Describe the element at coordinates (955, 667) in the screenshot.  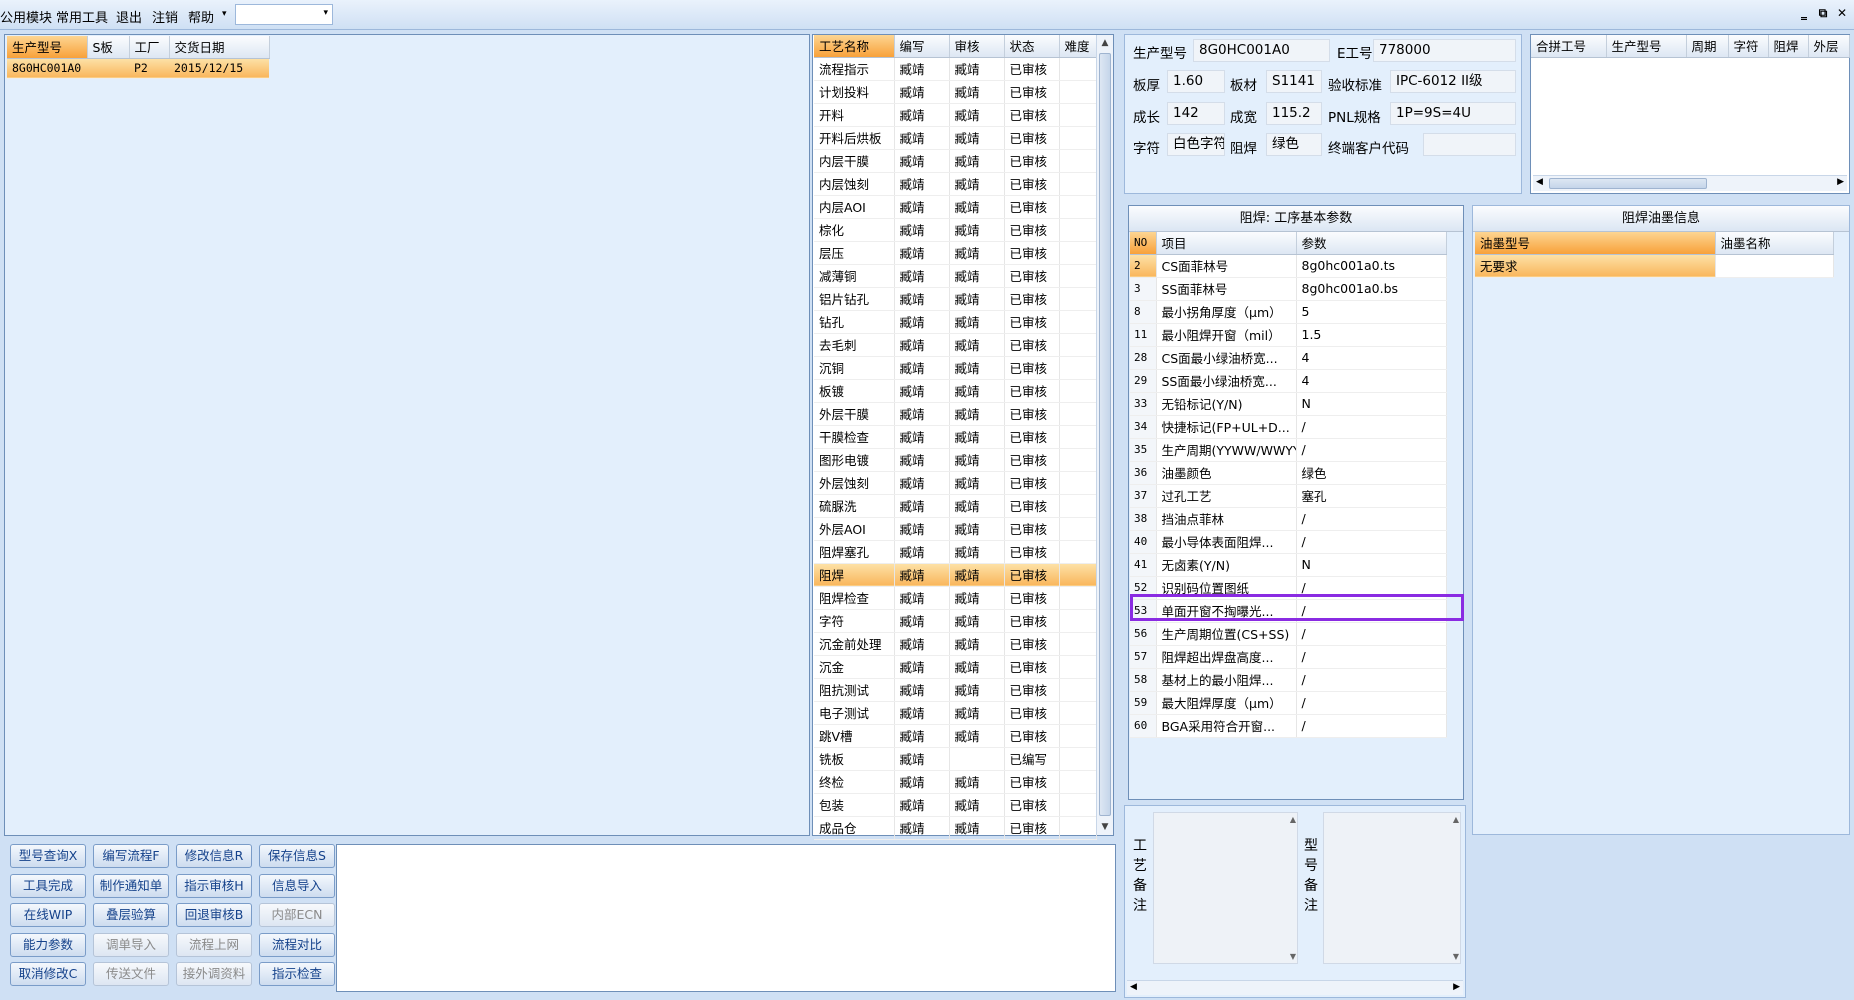
I see `table-row: 沉金 臧靖 臧靖 已审核` at that location.